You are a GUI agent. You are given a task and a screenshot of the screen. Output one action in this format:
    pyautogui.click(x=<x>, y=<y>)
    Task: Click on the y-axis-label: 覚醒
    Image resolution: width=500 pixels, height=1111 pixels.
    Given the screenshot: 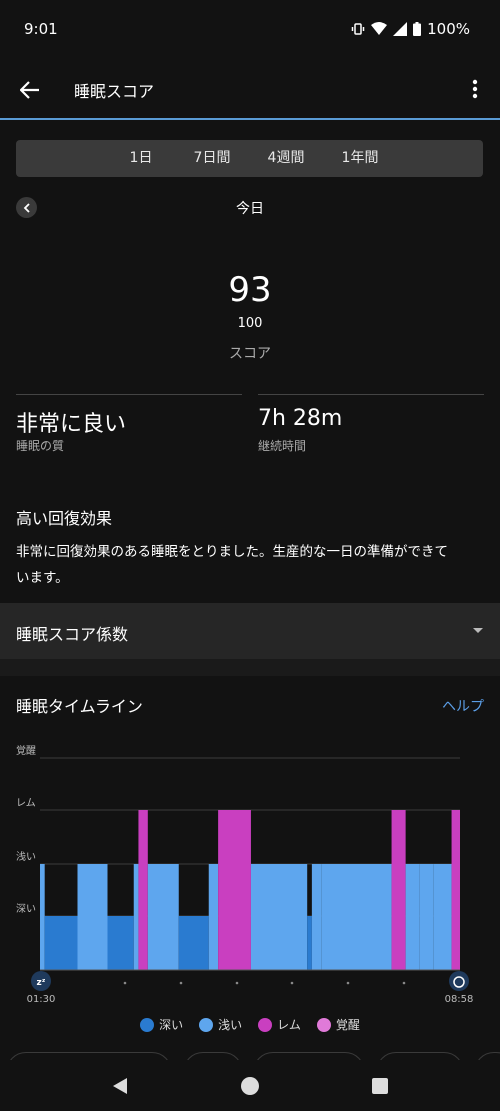 What is the action you would take?
    pyautogui.click(x=26, y=750)
    